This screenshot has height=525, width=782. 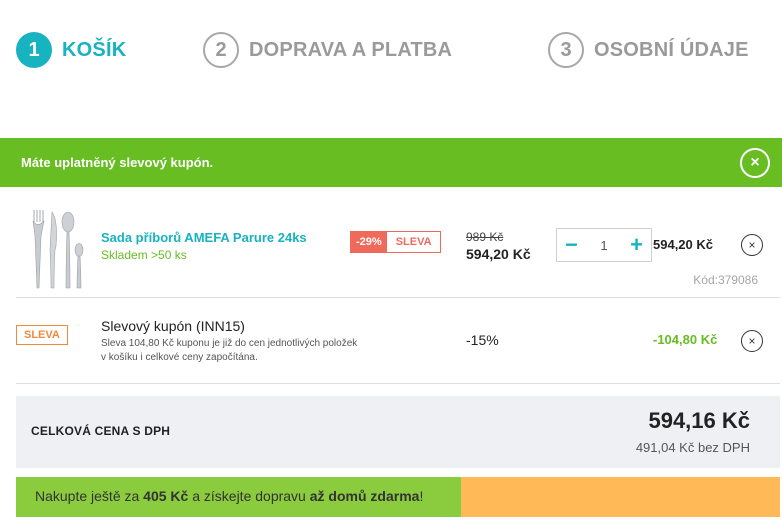 I want to click on cutlery-icon, so click(x=58, y=249).